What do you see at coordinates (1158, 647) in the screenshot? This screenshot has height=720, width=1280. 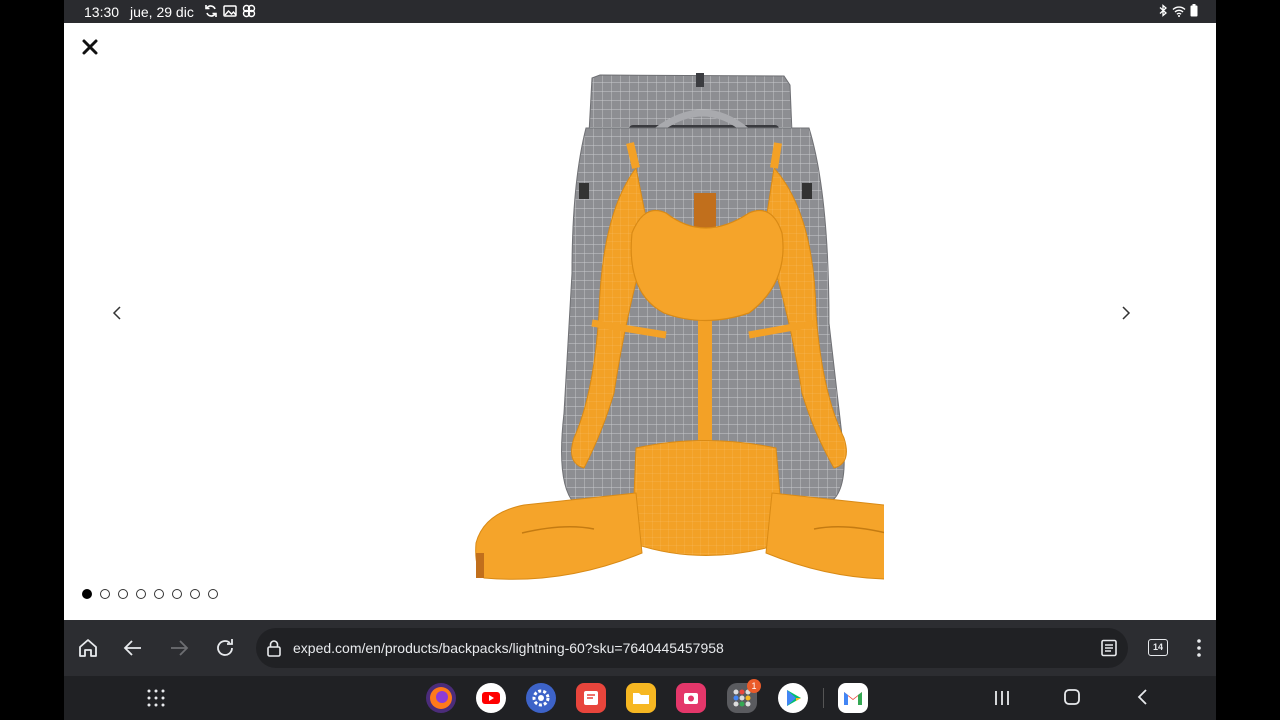 I see `tab-count-button: 14` at bounding box center [1158, 647].